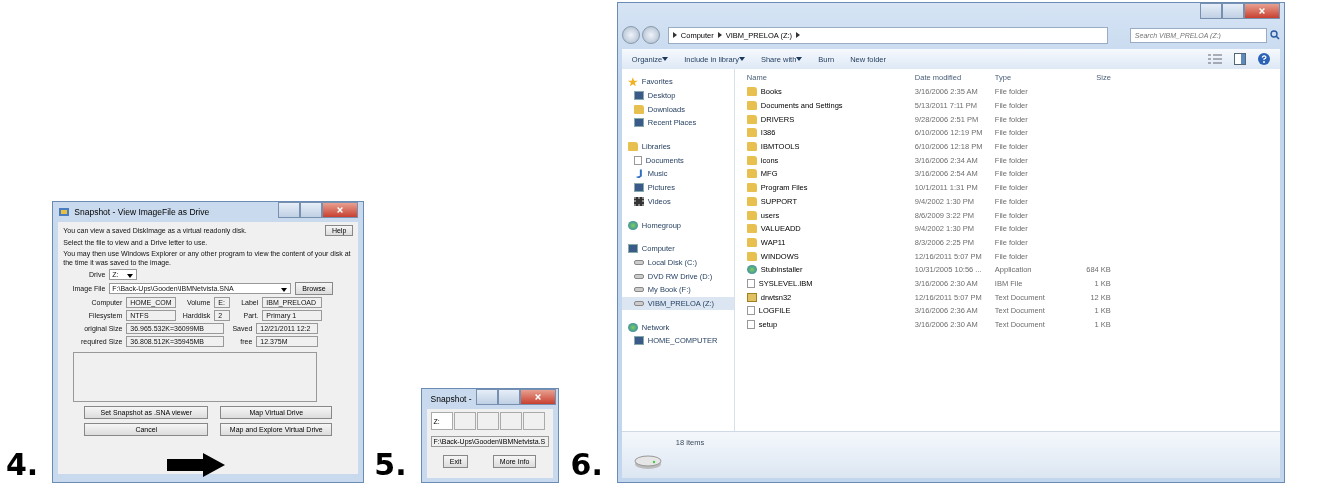  I want to click on step-number: 5., so click(390, 465).